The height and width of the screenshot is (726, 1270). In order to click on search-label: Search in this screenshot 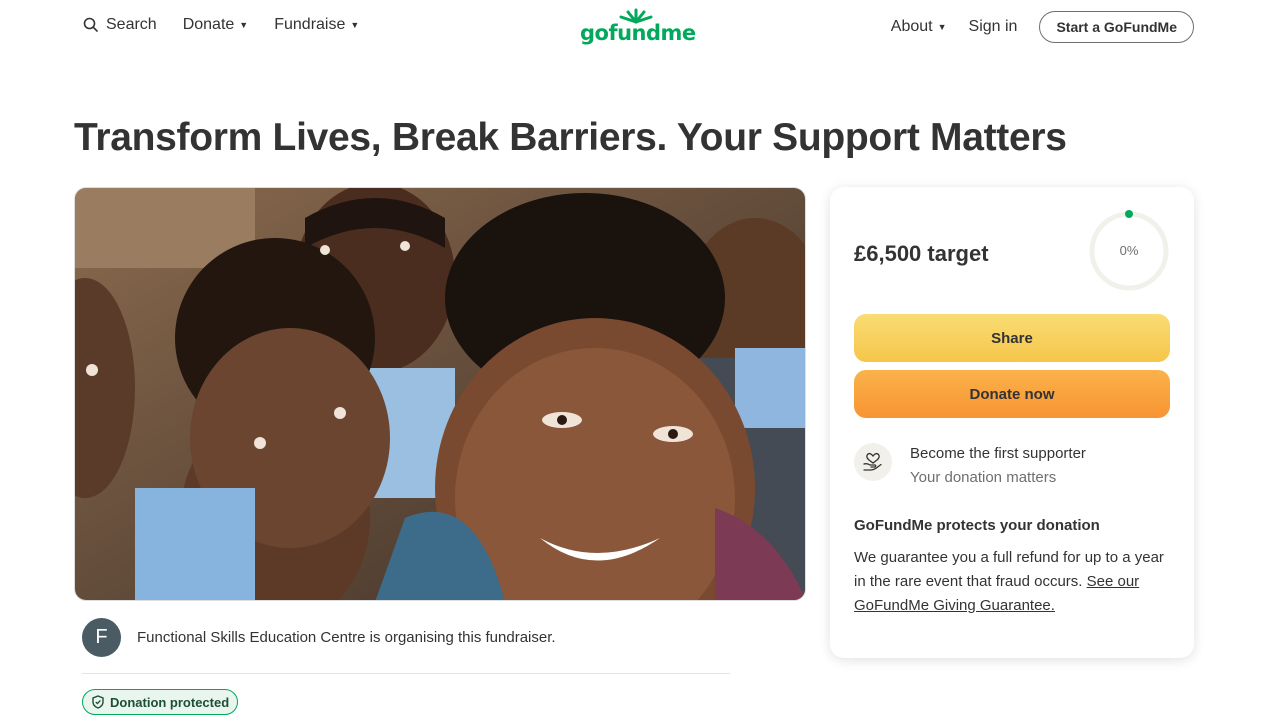, I will do `click(131, 24)`.